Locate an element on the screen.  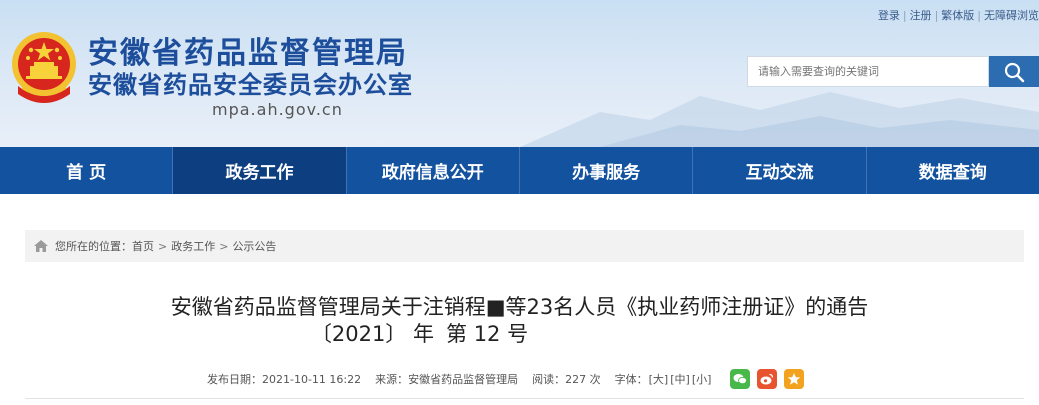
accessibility-link: 无障碍浏览 is located at coordinates (1011, 15).